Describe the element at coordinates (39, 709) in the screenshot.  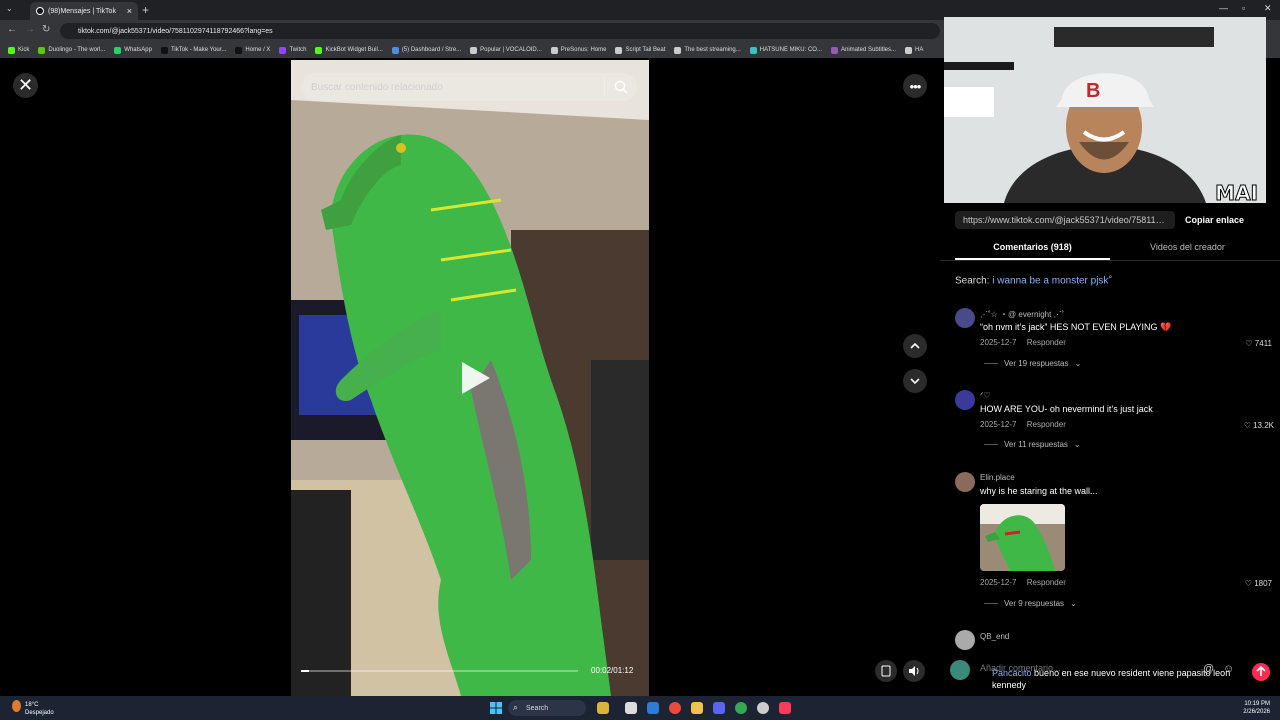
I see `weather-widget: 18°C Despejado` at that location.